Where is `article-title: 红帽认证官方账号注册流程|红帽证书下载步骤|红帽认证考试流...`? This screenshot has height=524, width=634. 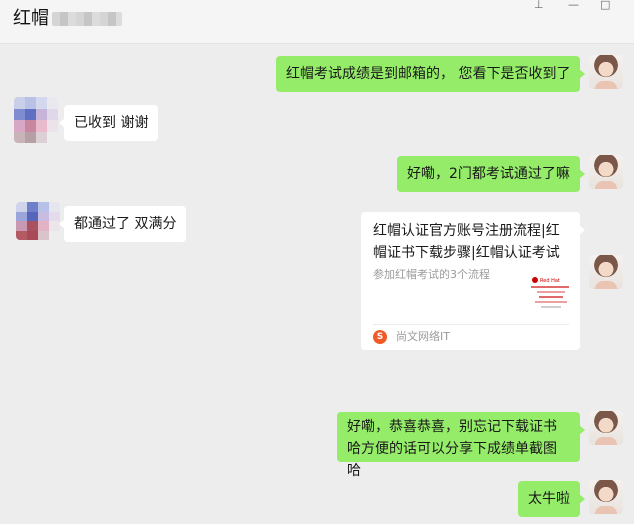 article-title: 红帽认证官方账号注册流程|红帽证书下载步骤|红帽认证考试流... is located at coordinates (466, 242).